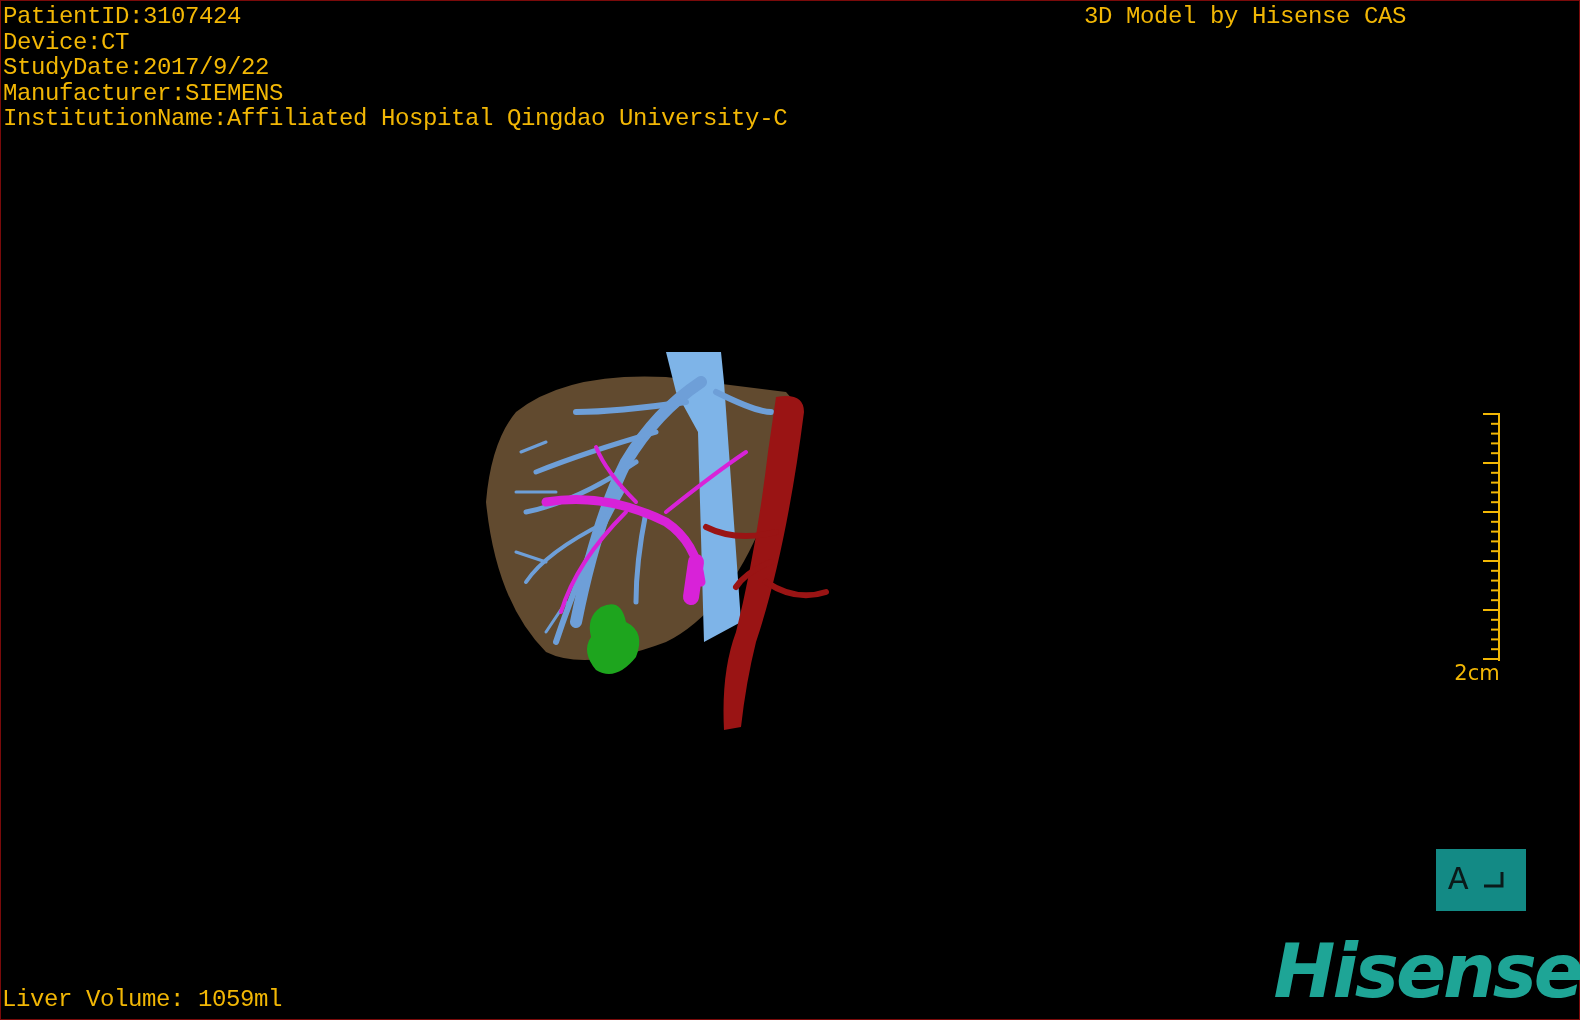 This screenshot has height=1020, width=1580. I want to click on study-info-text: StudyDate:2017/9/22, so click(137, 68).